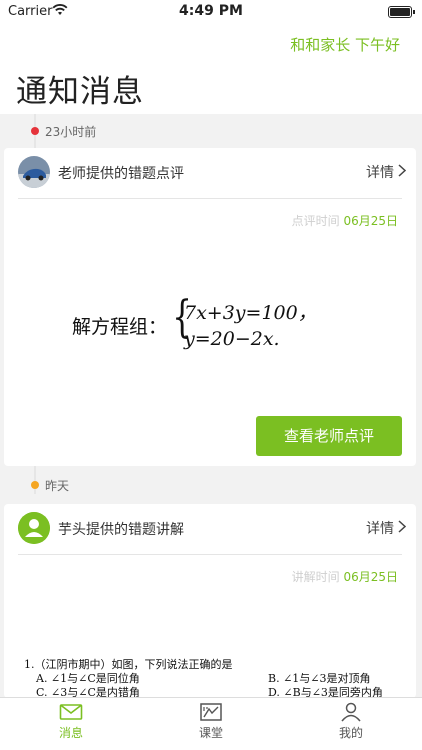  What do you see at coordinates (401, 12) in the screenshot?
I see `battery-icon` at bounding box center [401, 12].